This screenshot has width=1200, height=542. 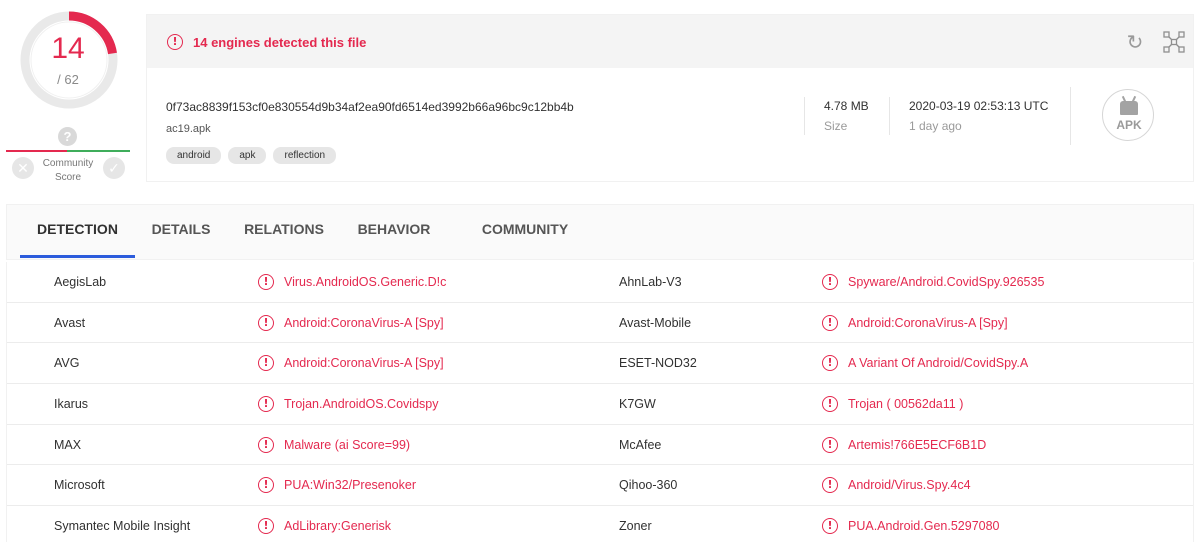 What do you see at coordinates (670, 41) in the screenshot?
I see `detection-banner: ! 14 engines detected this file ↻` at bounding box center [670, 41].